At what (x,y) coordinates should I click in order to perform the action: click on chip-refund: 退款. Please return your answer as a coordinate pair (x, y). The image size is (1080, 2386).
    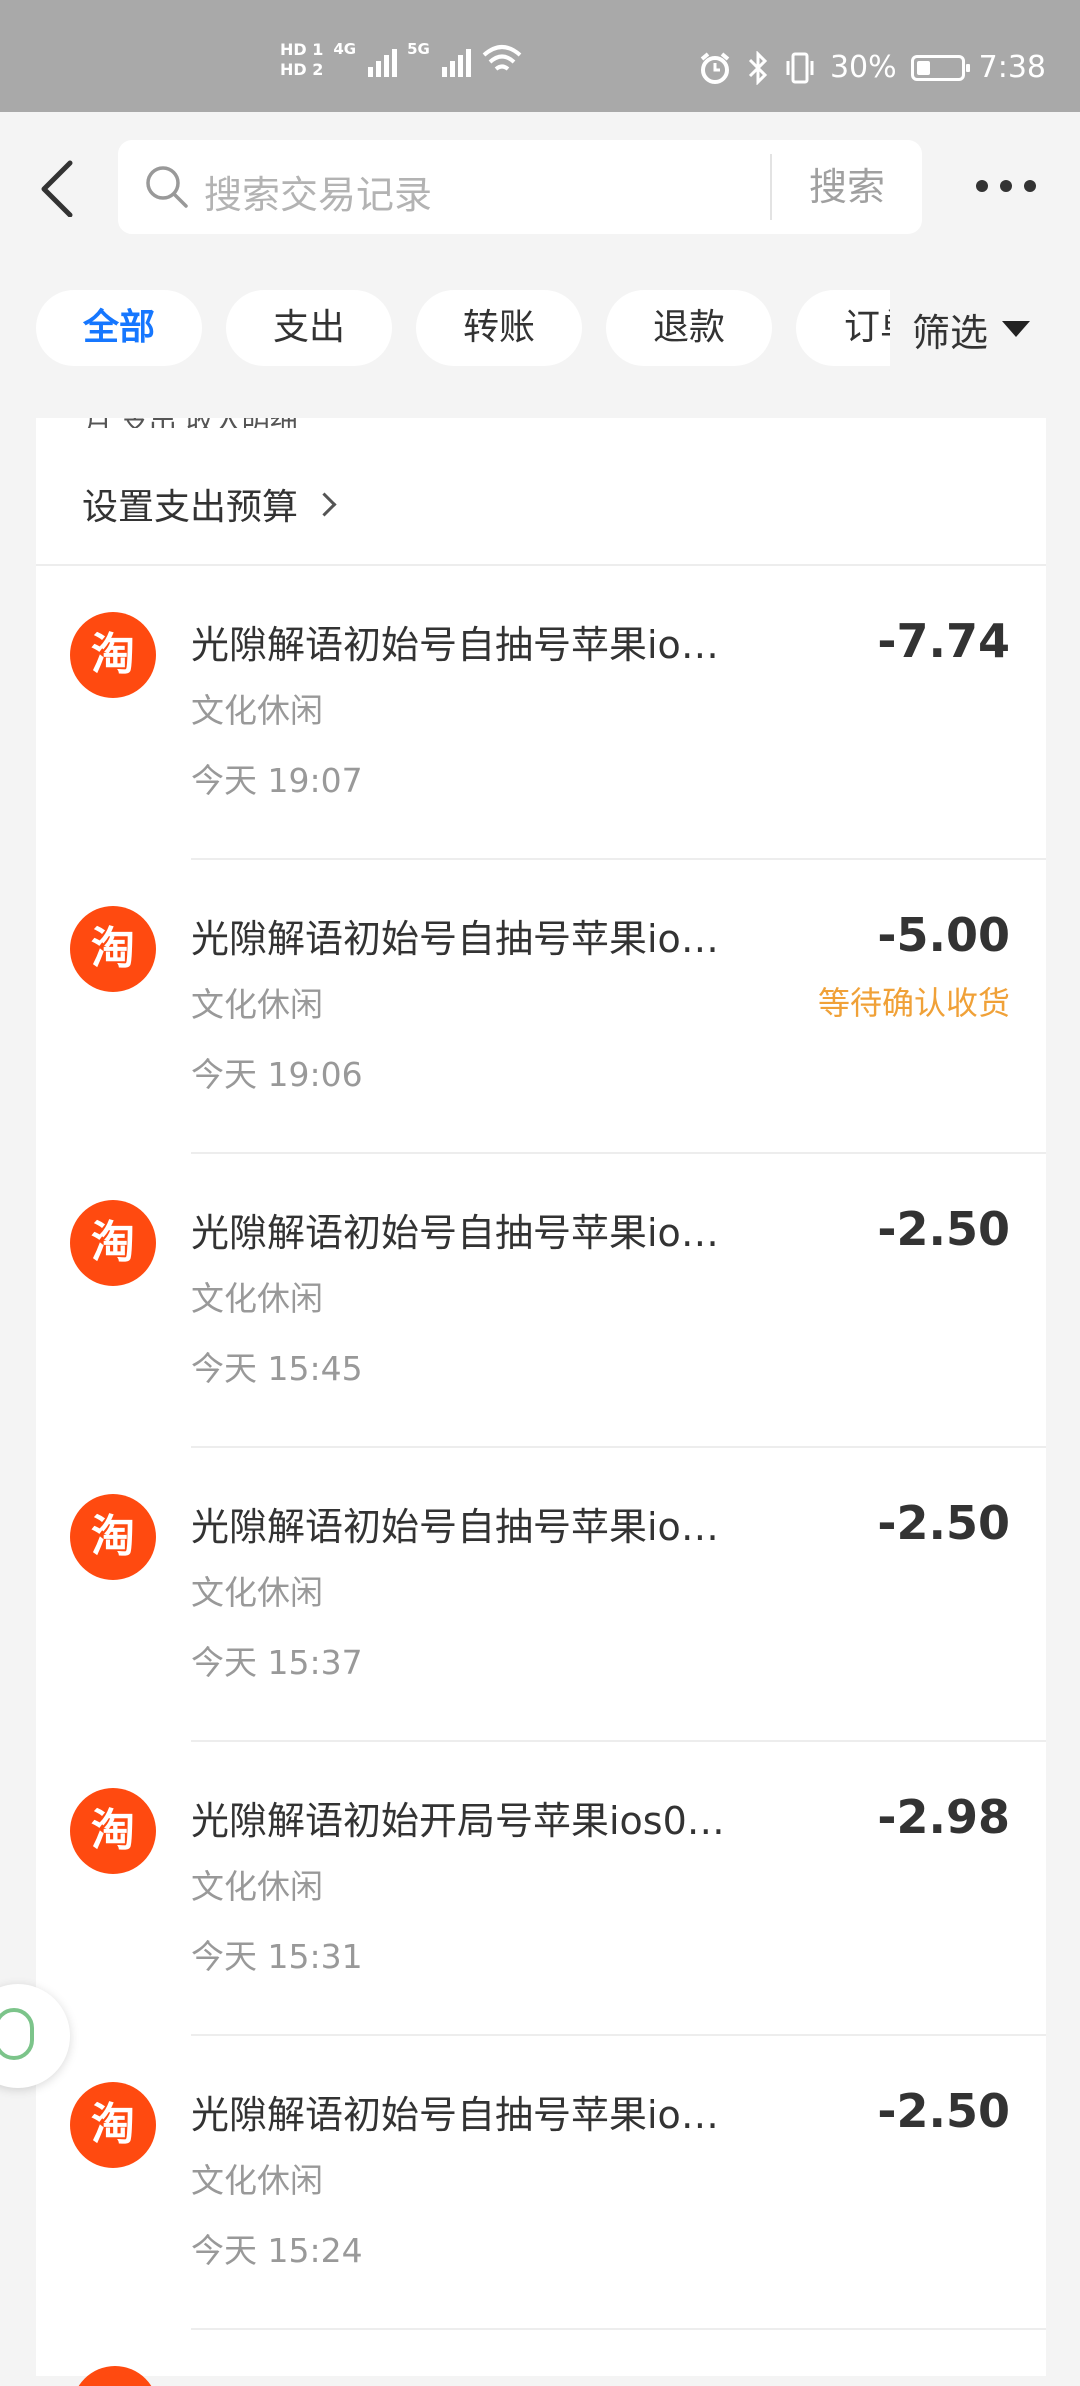
    Looking at the image, I should click on (689, 328).